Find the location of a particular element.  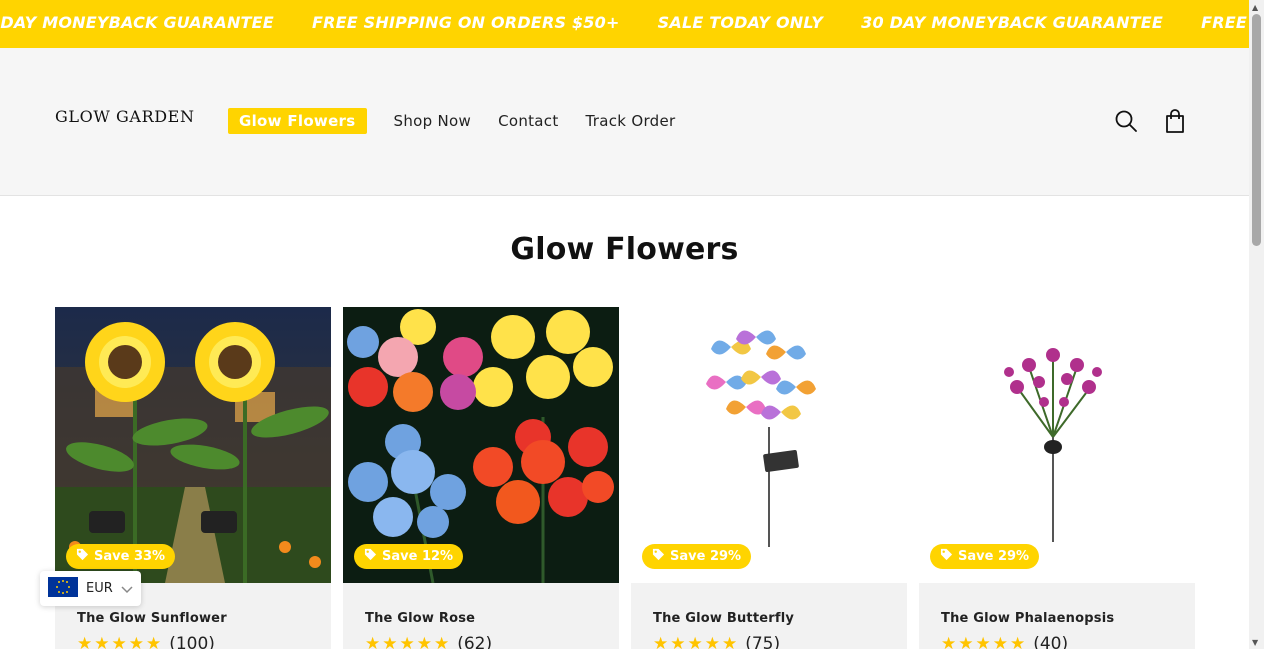

site-logo: Glow Garden is located at coordinates (125, 116).